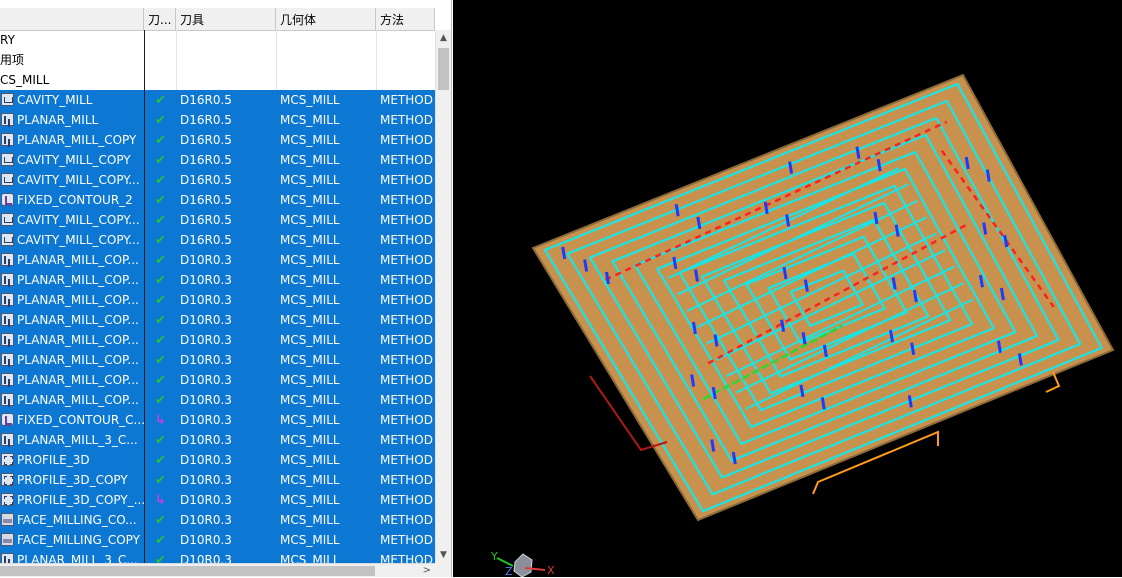  I want to click on operation-row: FIXED_CONTOUR_2 ✔ D16R0.5 MCS_MILL METHOD, so click(217, 200).